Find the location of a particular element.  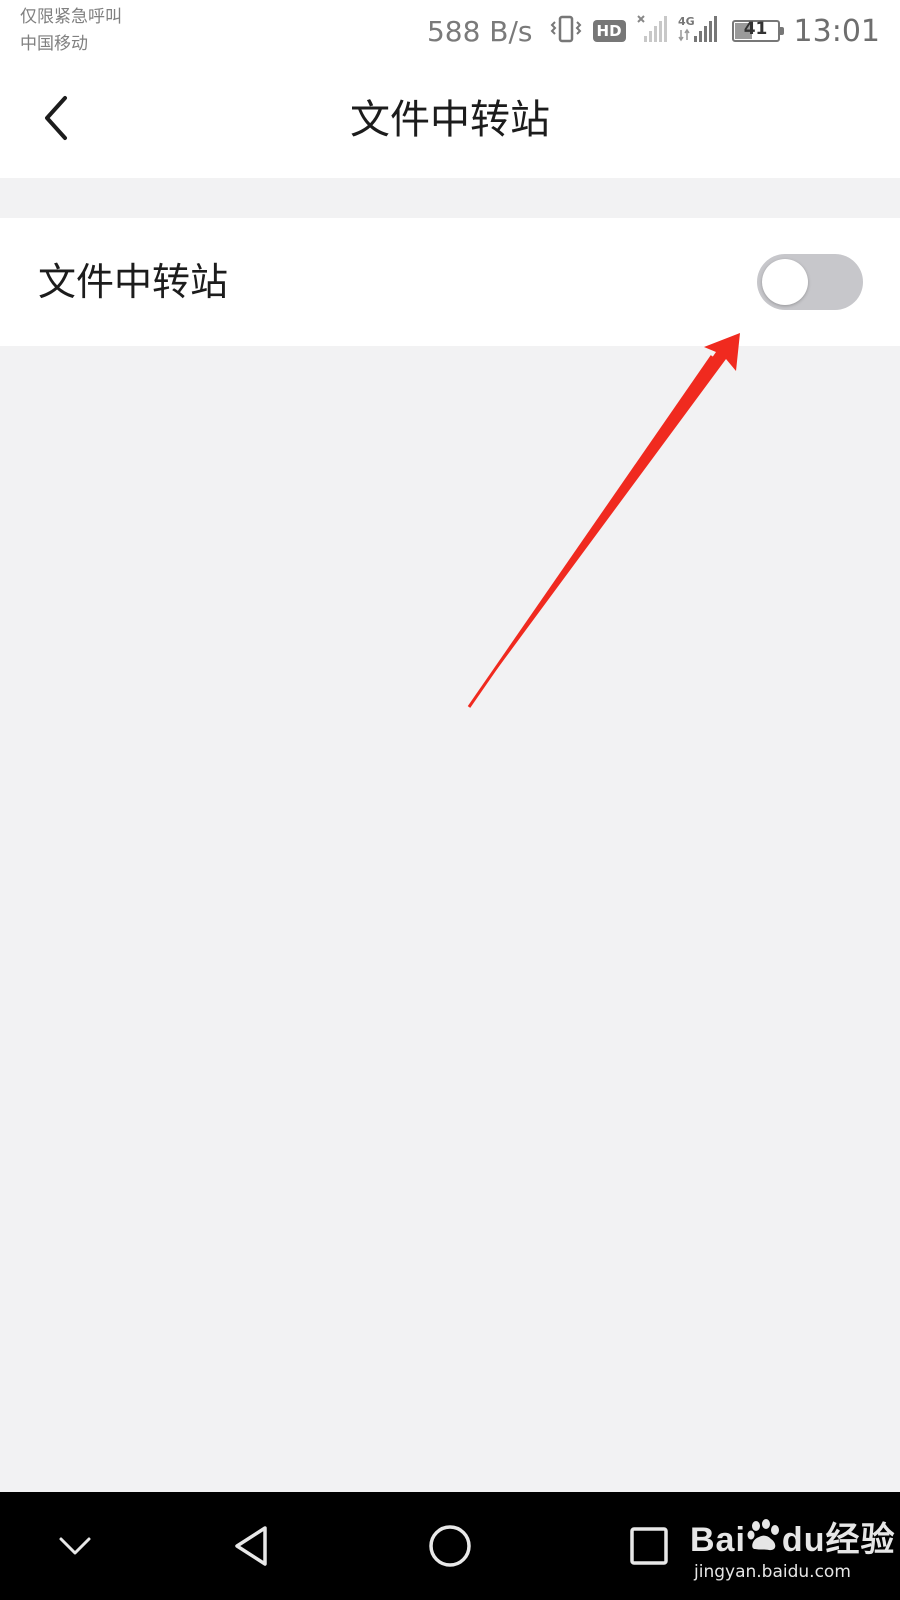

collapse-down-icon is located at coordinates (75, 1546).